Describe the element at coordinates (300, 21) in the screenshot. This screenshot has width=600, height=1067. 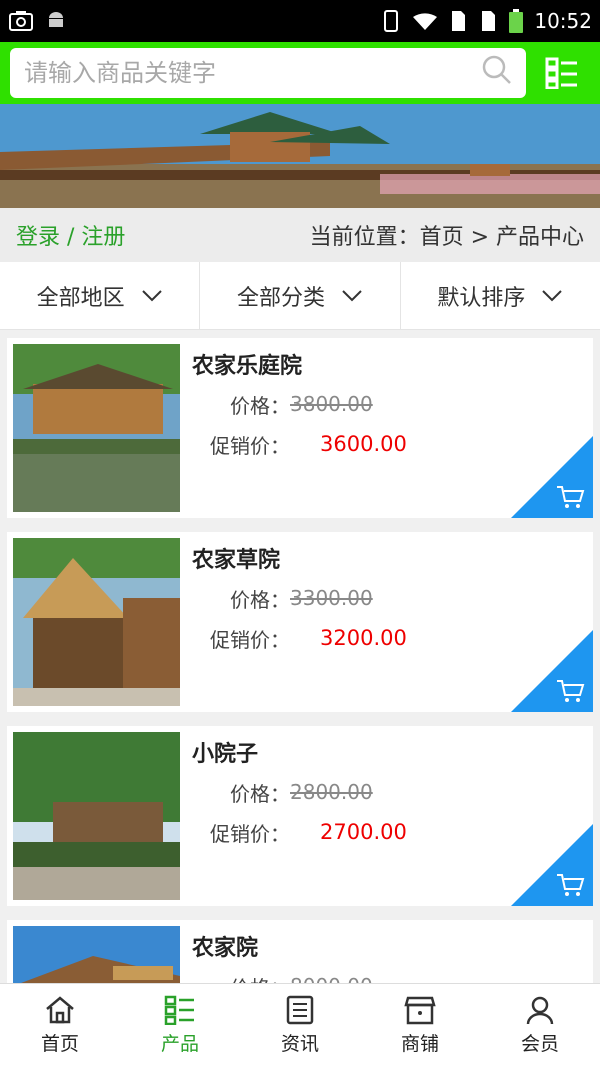
I see `status-bar: 10:52` at that location.